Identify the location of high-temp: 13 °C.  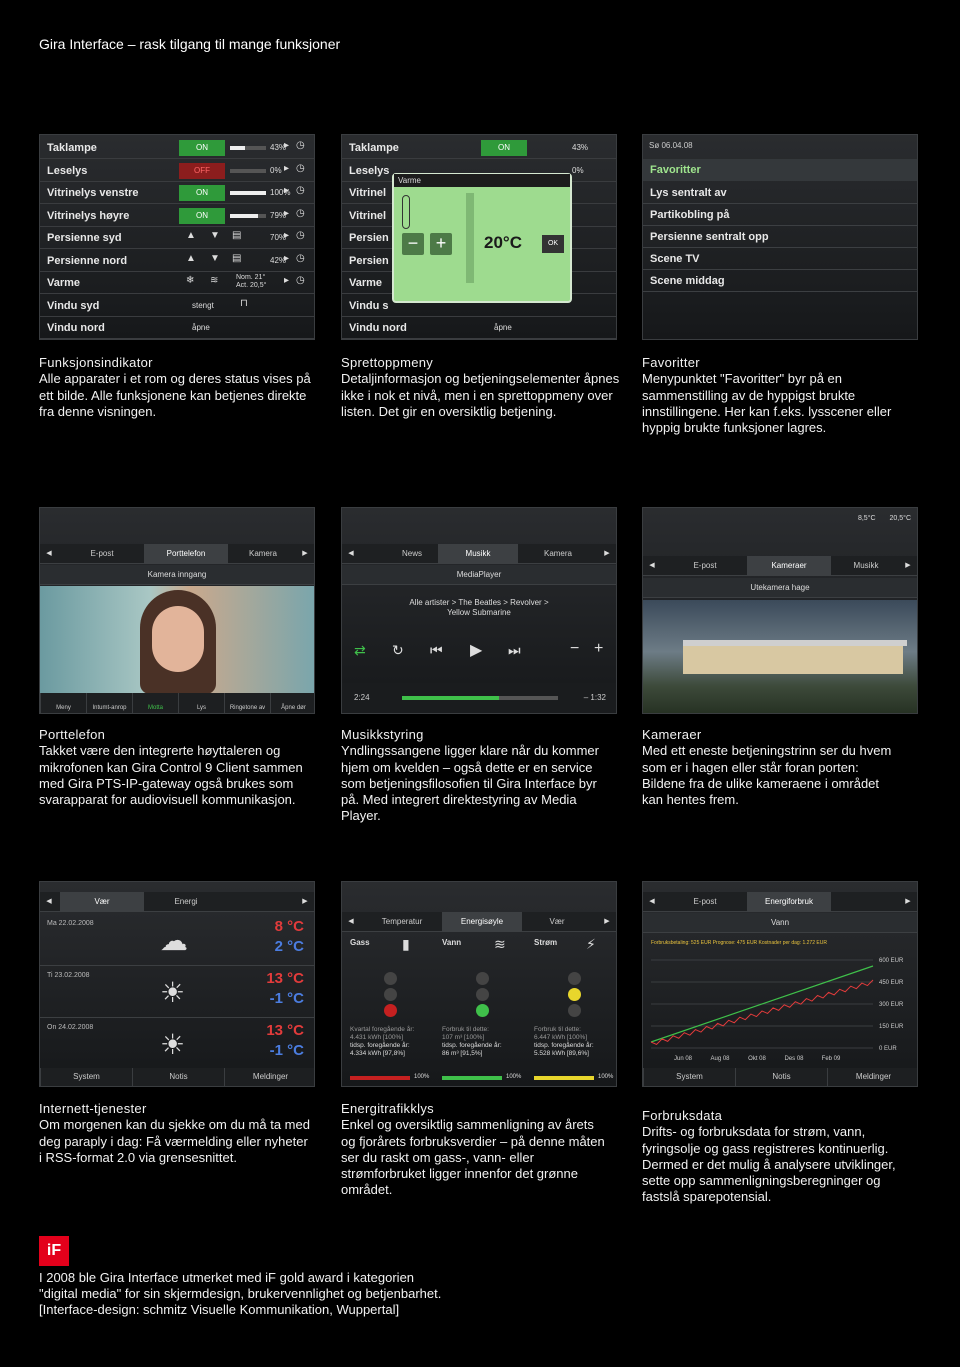
(285, 978).